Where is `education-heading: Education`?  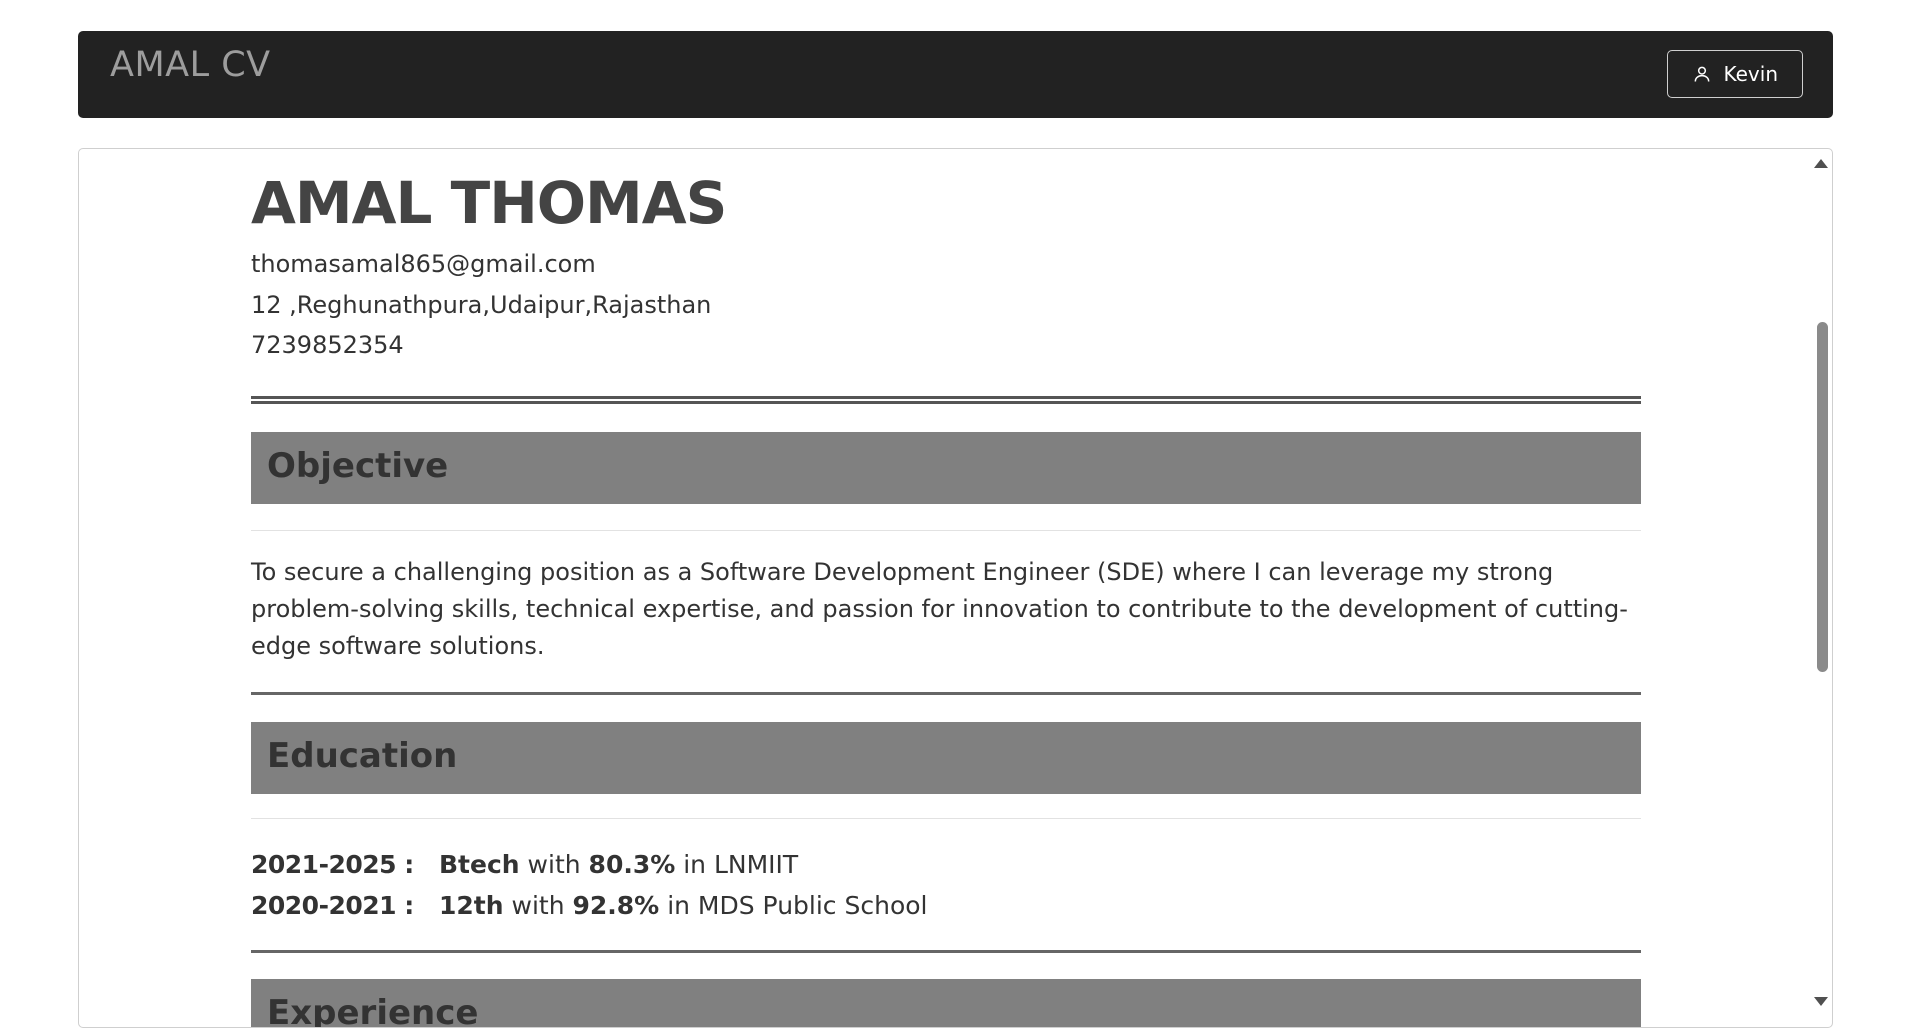 education-heading: Education is located at coordinates (362, 756).